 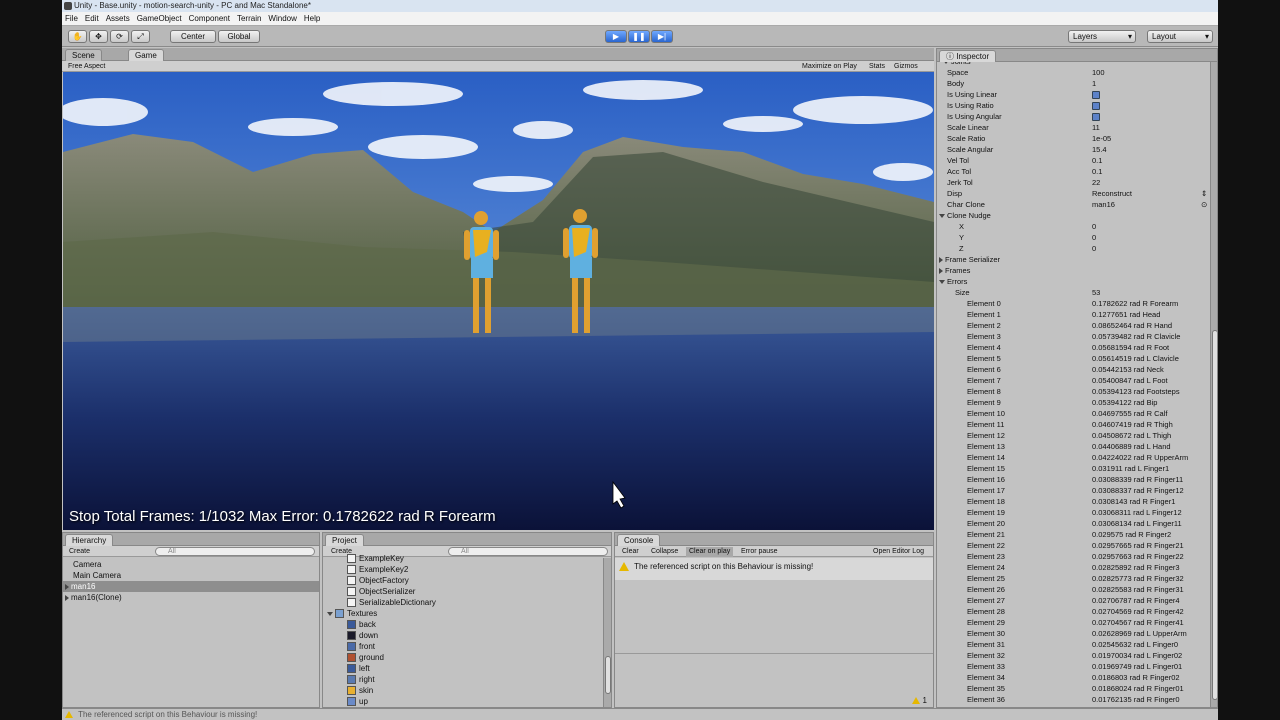 What do you see at coordinates (759, 552) in the screenshot?
I see `console-error-pause-toggle: Error pause` at bounding box center [759, 552].